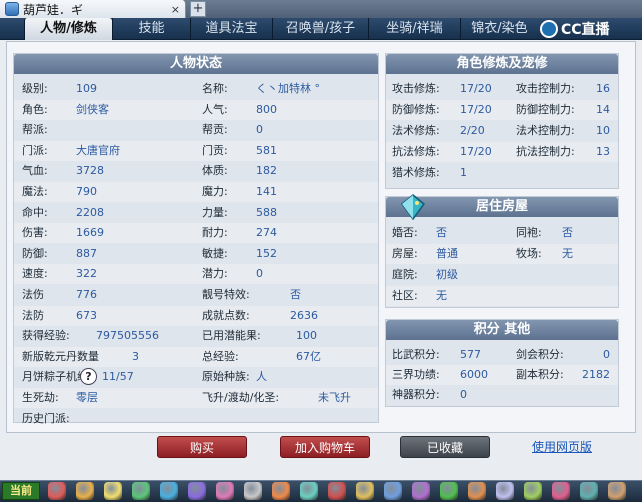 The image size is (642, 502). Describe the element at coordinates (197, 491) in the screenshot. I see `person-icon` at that location.